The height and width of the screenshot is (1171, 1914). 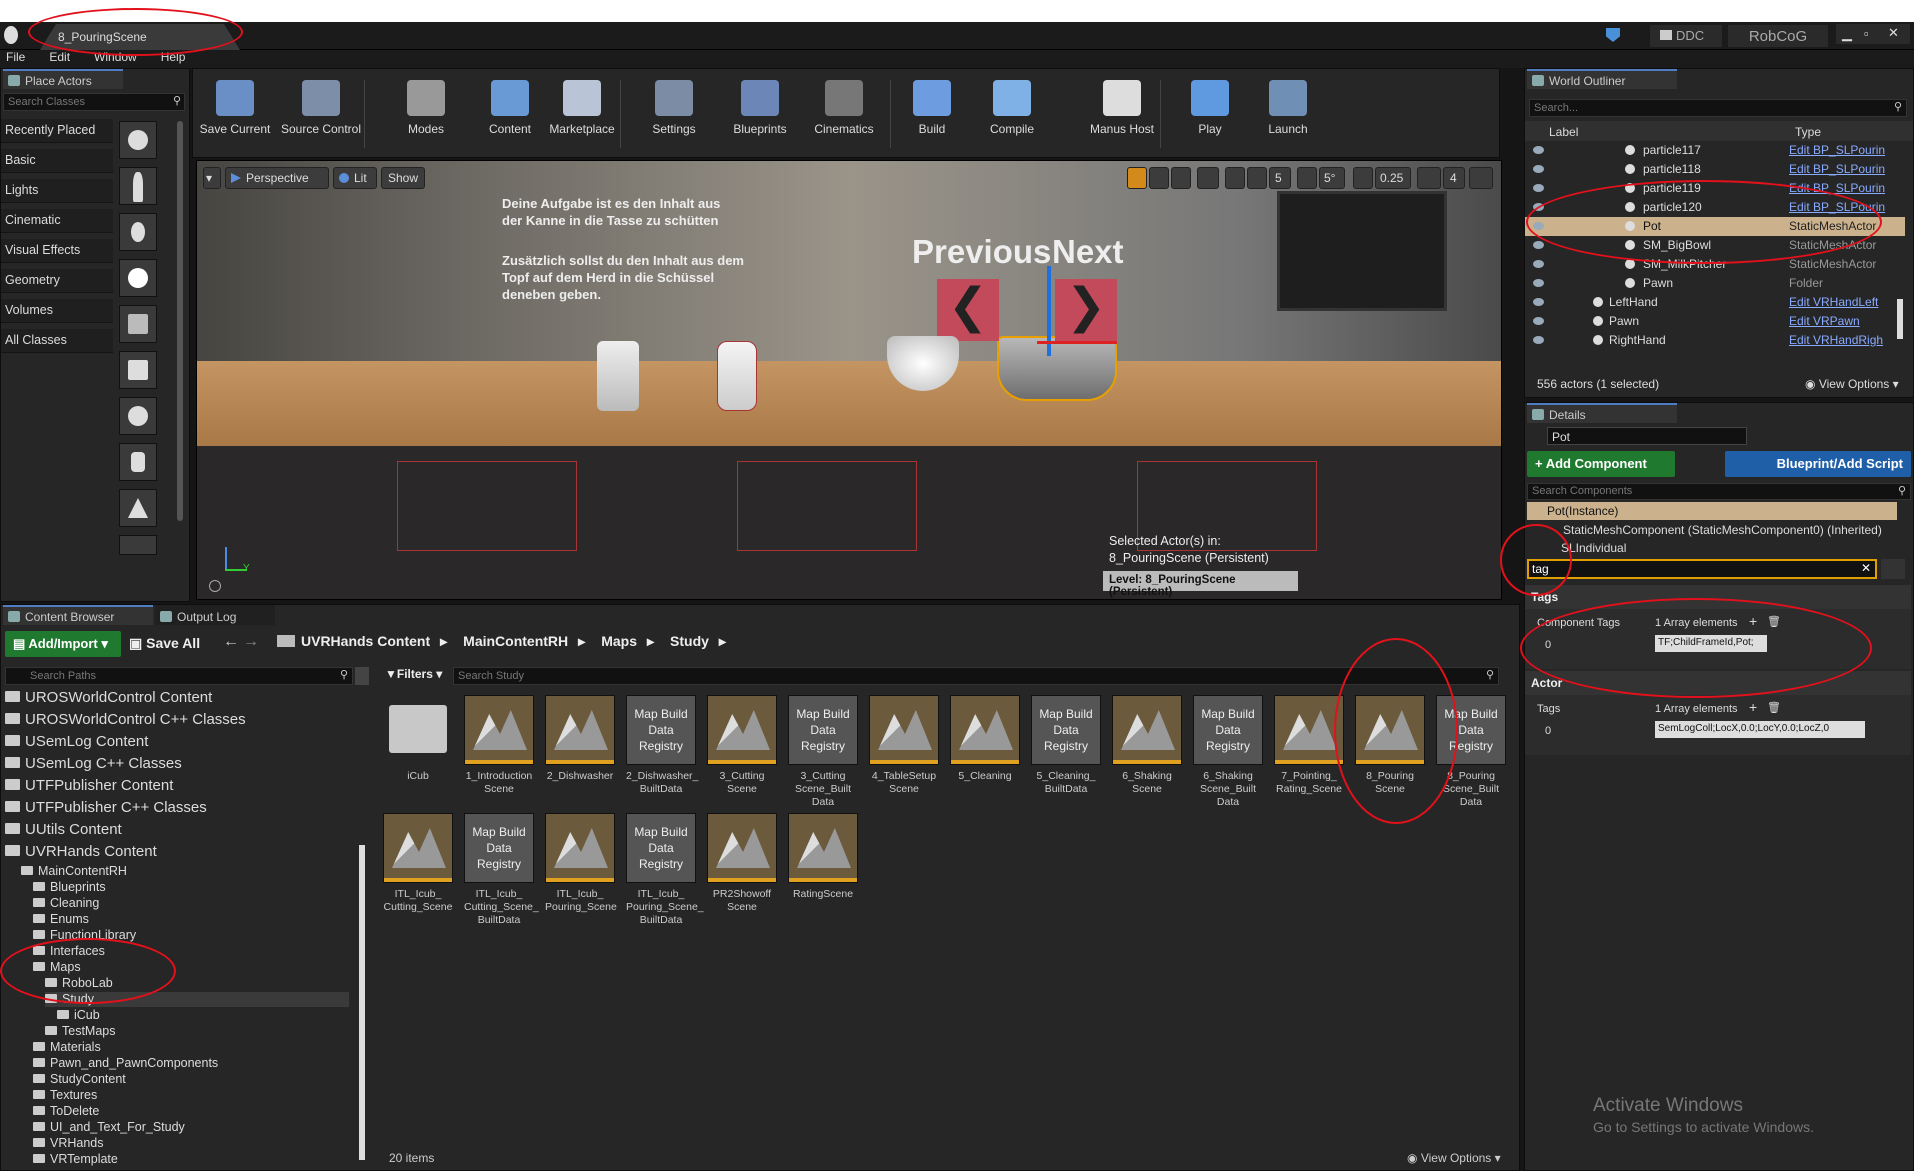 I want to click on actor-thumb-sphere, so click(x=138, y=140).